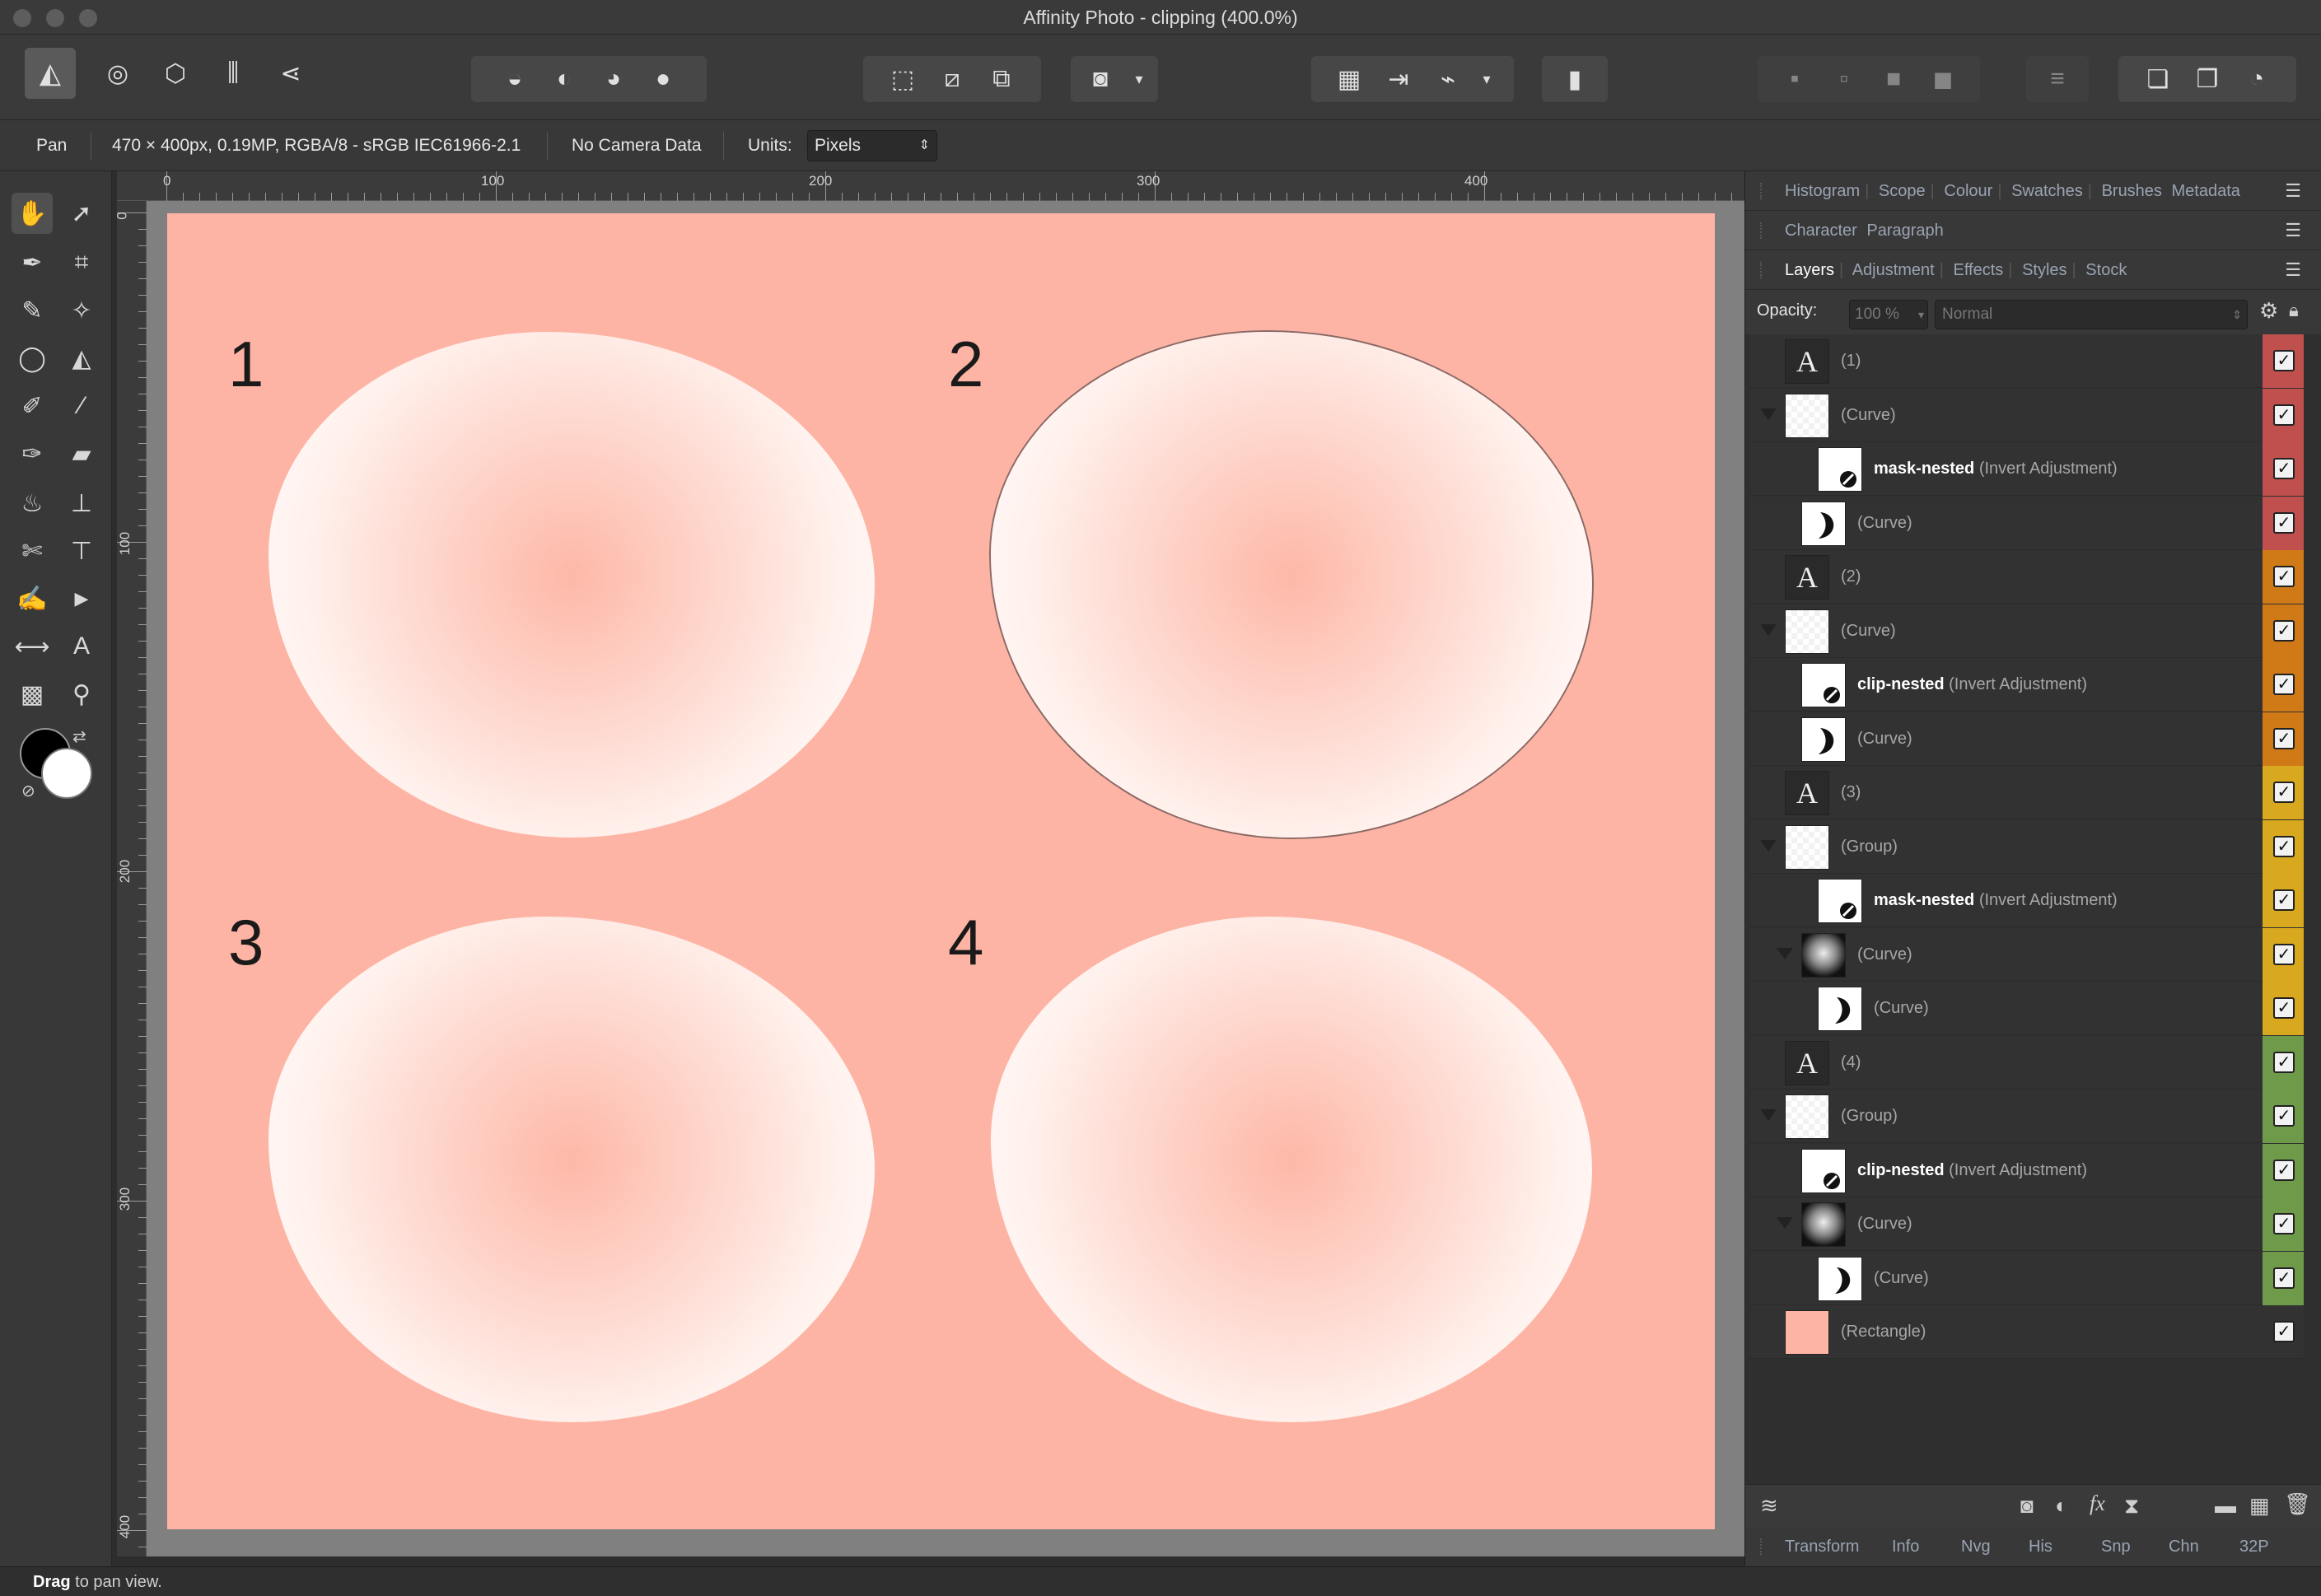 The height and width of the screenshot is (1596, 2321). I want to click on erase-tool-icon: ▰, so click(82, 453).